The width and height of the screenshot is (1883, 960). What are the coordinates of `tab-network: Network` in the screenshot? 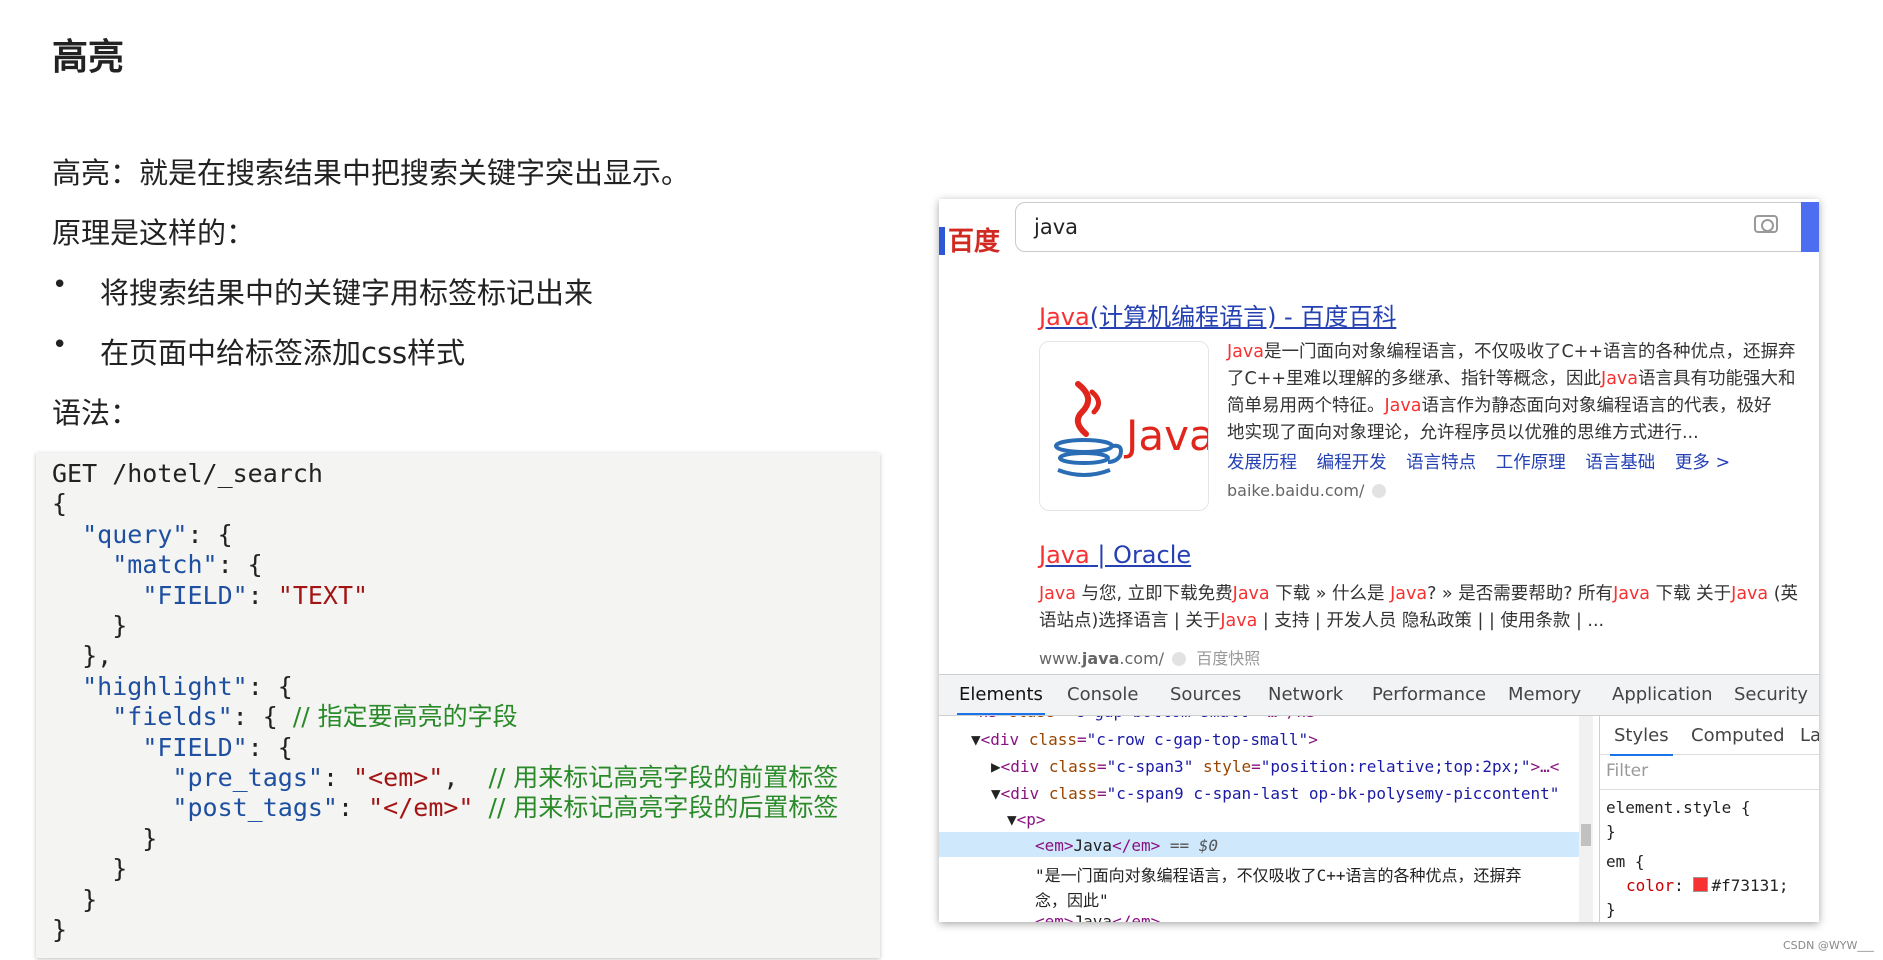 It's located at (1305, 694).